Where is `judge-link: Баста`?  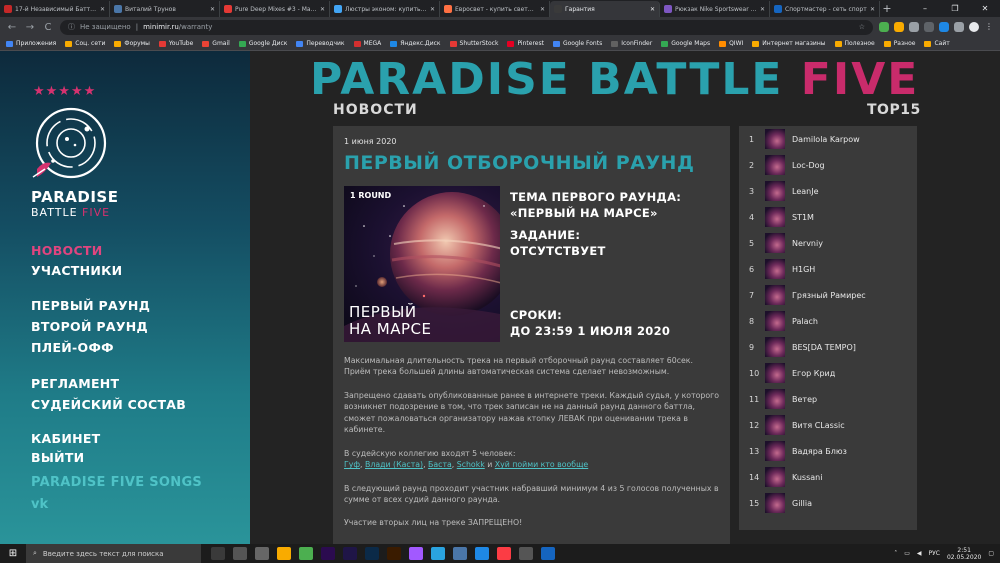 judge-link: Баста is located at coordinates (440, 464).